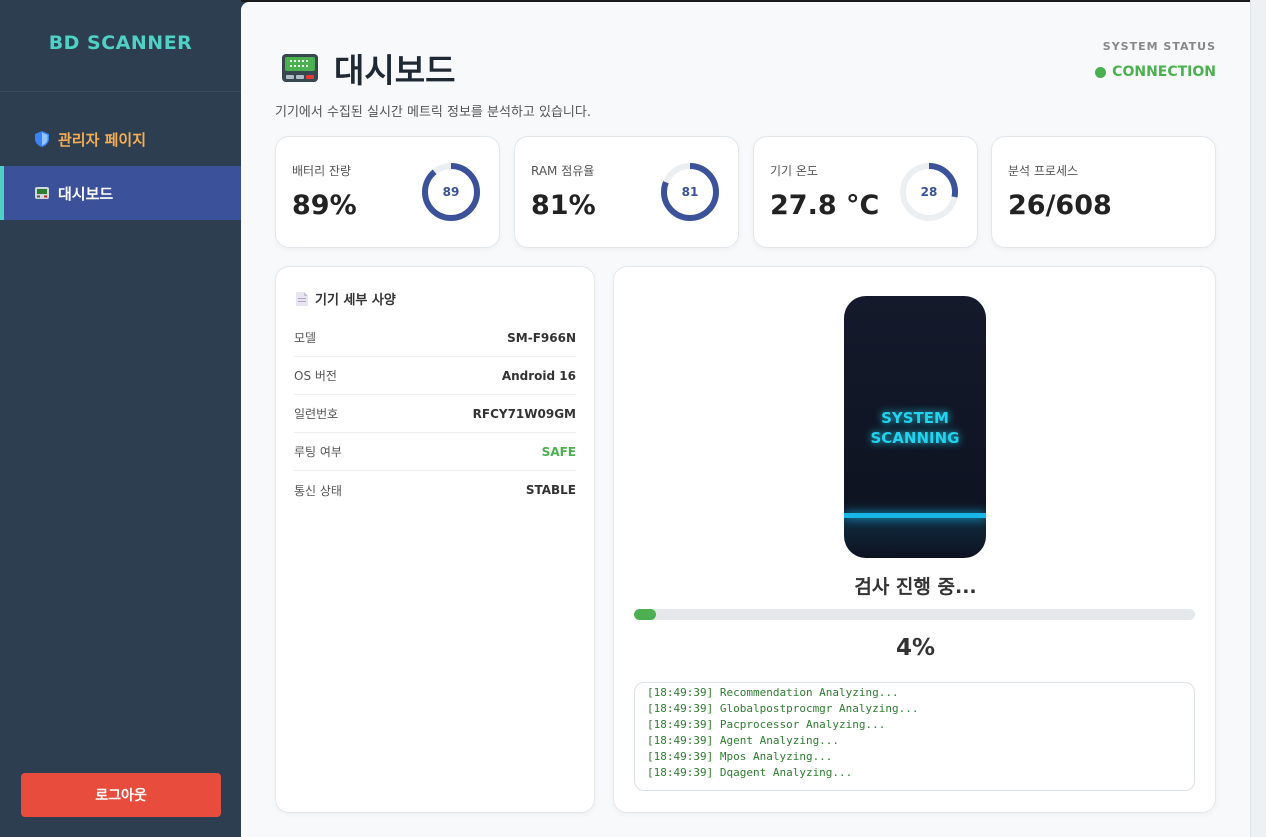  I want to click on metric-ring-value: 81, so click(690, 192).